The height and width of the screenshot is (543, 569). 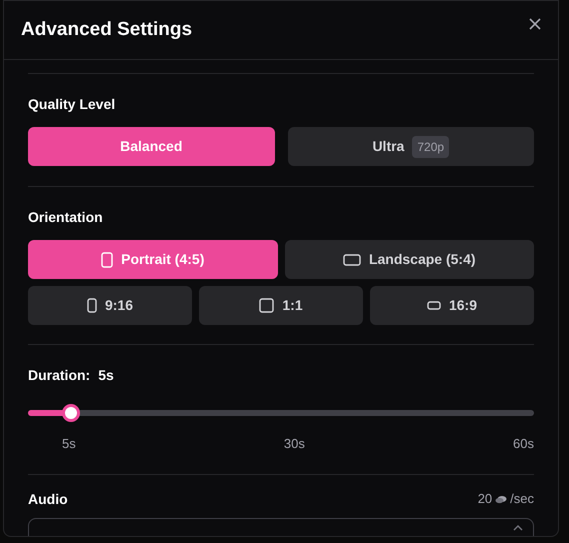 What do you see at coordinates (153, 259) in the screenshot?
I see `aspect-option: Portrait (4:5)` at bounding box center [153, 259].